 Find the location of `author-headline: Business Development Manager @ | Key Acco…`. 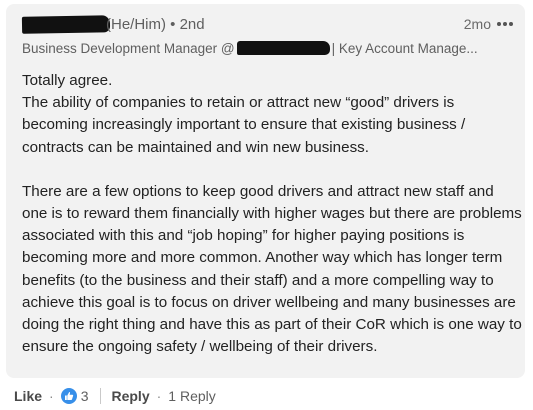

author-headline: Business Development Manager @ | Key Acco… is located at coordinates (250, 48).